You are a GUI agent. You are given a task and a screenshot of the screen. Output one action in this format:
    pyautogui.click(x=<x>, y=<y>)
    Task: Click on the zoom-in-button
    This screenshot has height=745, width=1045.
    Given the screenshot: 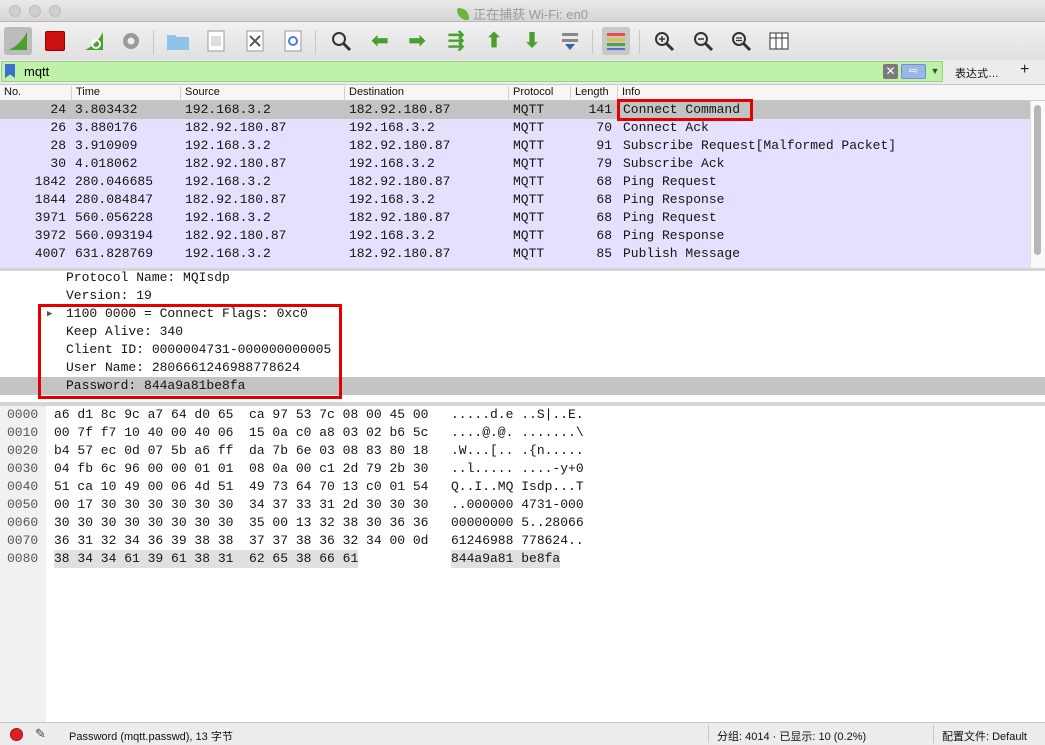 What is the action you would take?
    pyautogui.click(x=664, y=41)
    